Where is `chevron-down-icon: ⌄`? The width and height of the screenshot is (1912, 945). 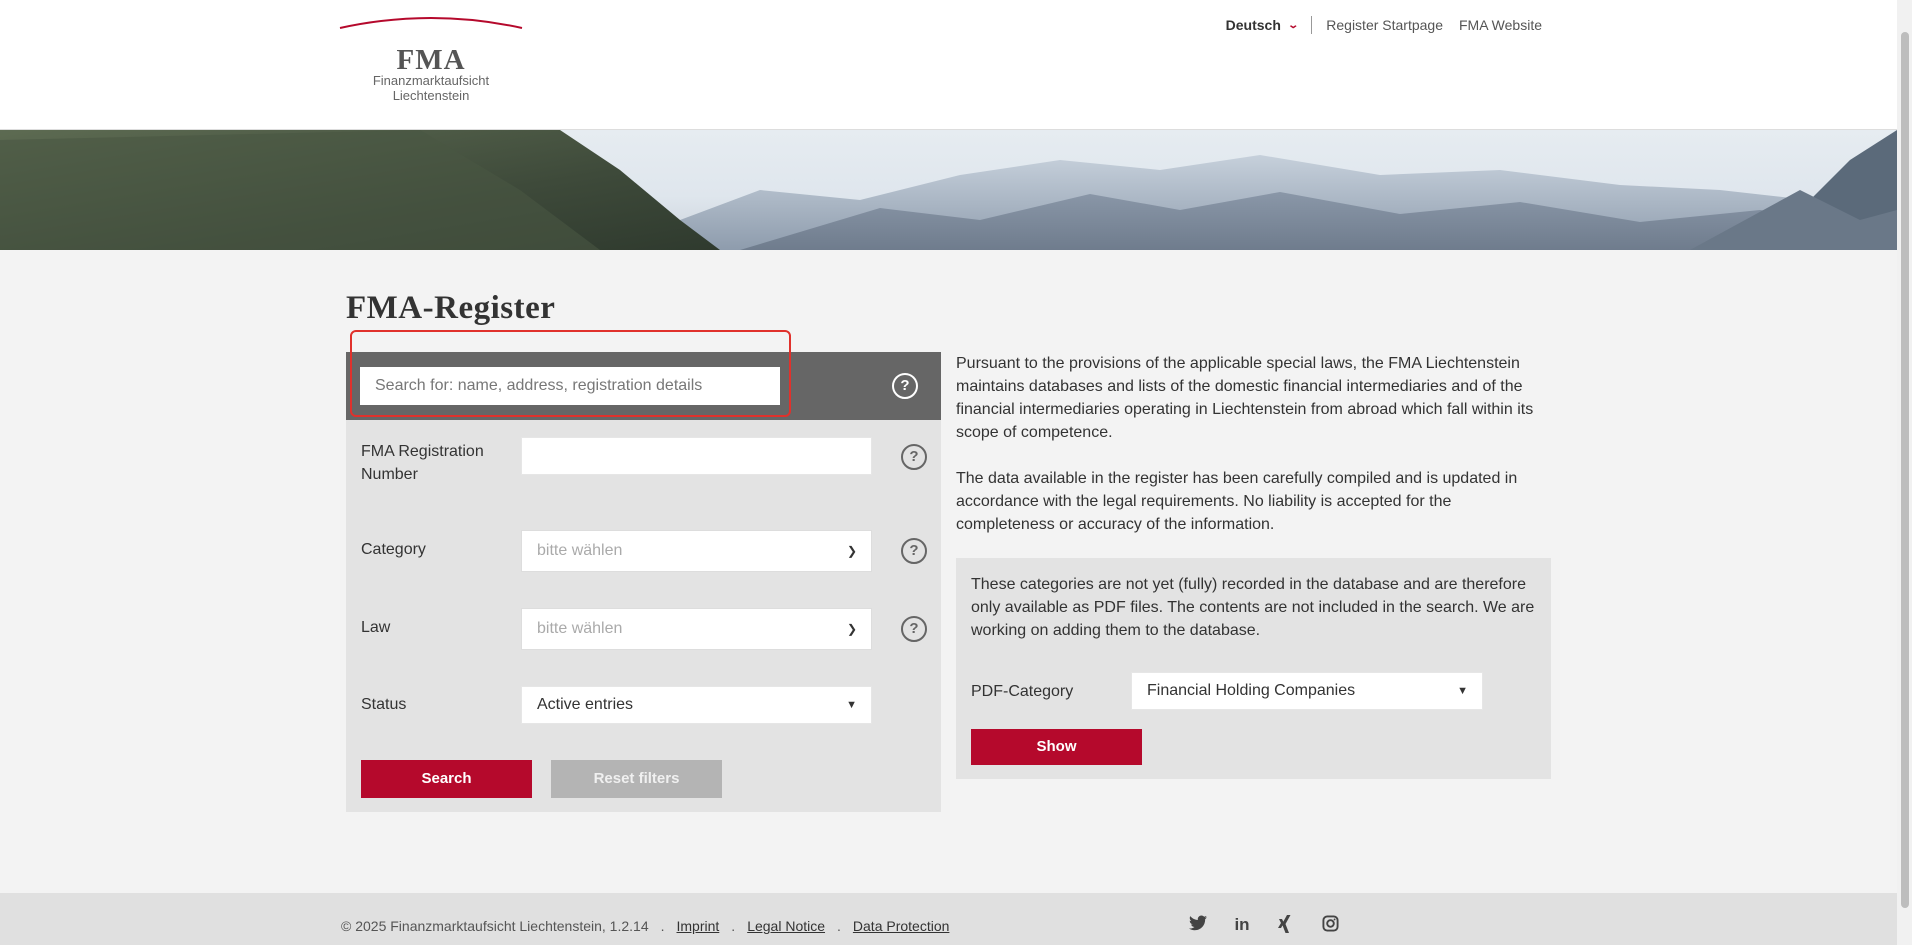
chevron-down-icon: ⌄ is located at coordinates (1293, 25).